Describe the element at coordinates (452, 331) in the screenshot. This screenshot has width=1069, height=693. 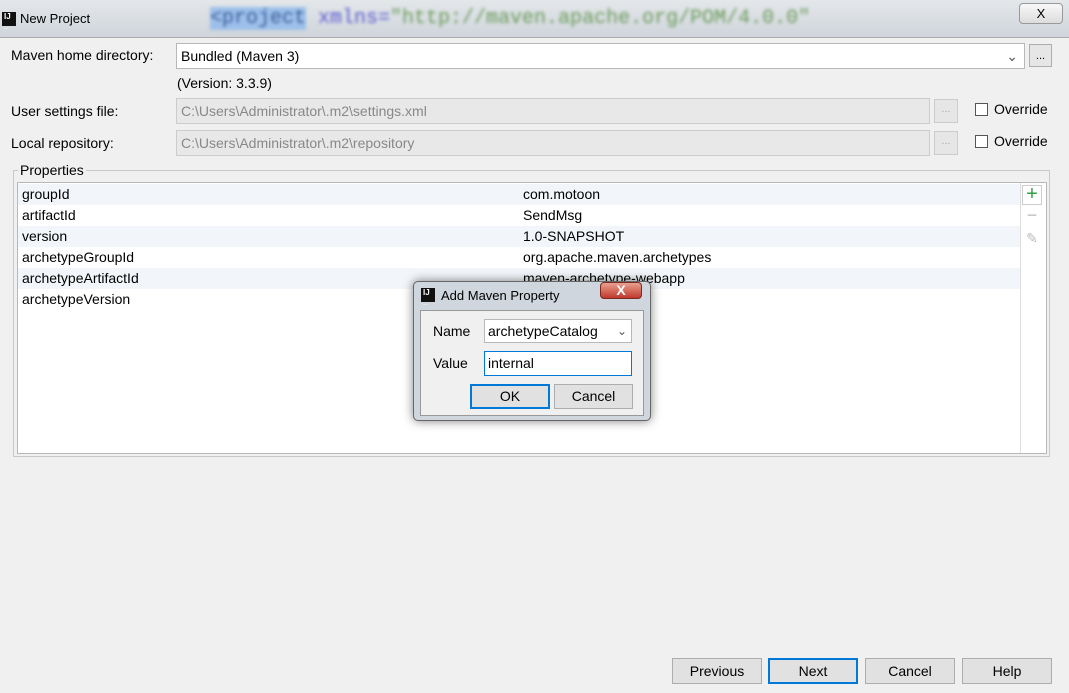
I see `name-label: Name` at that location.